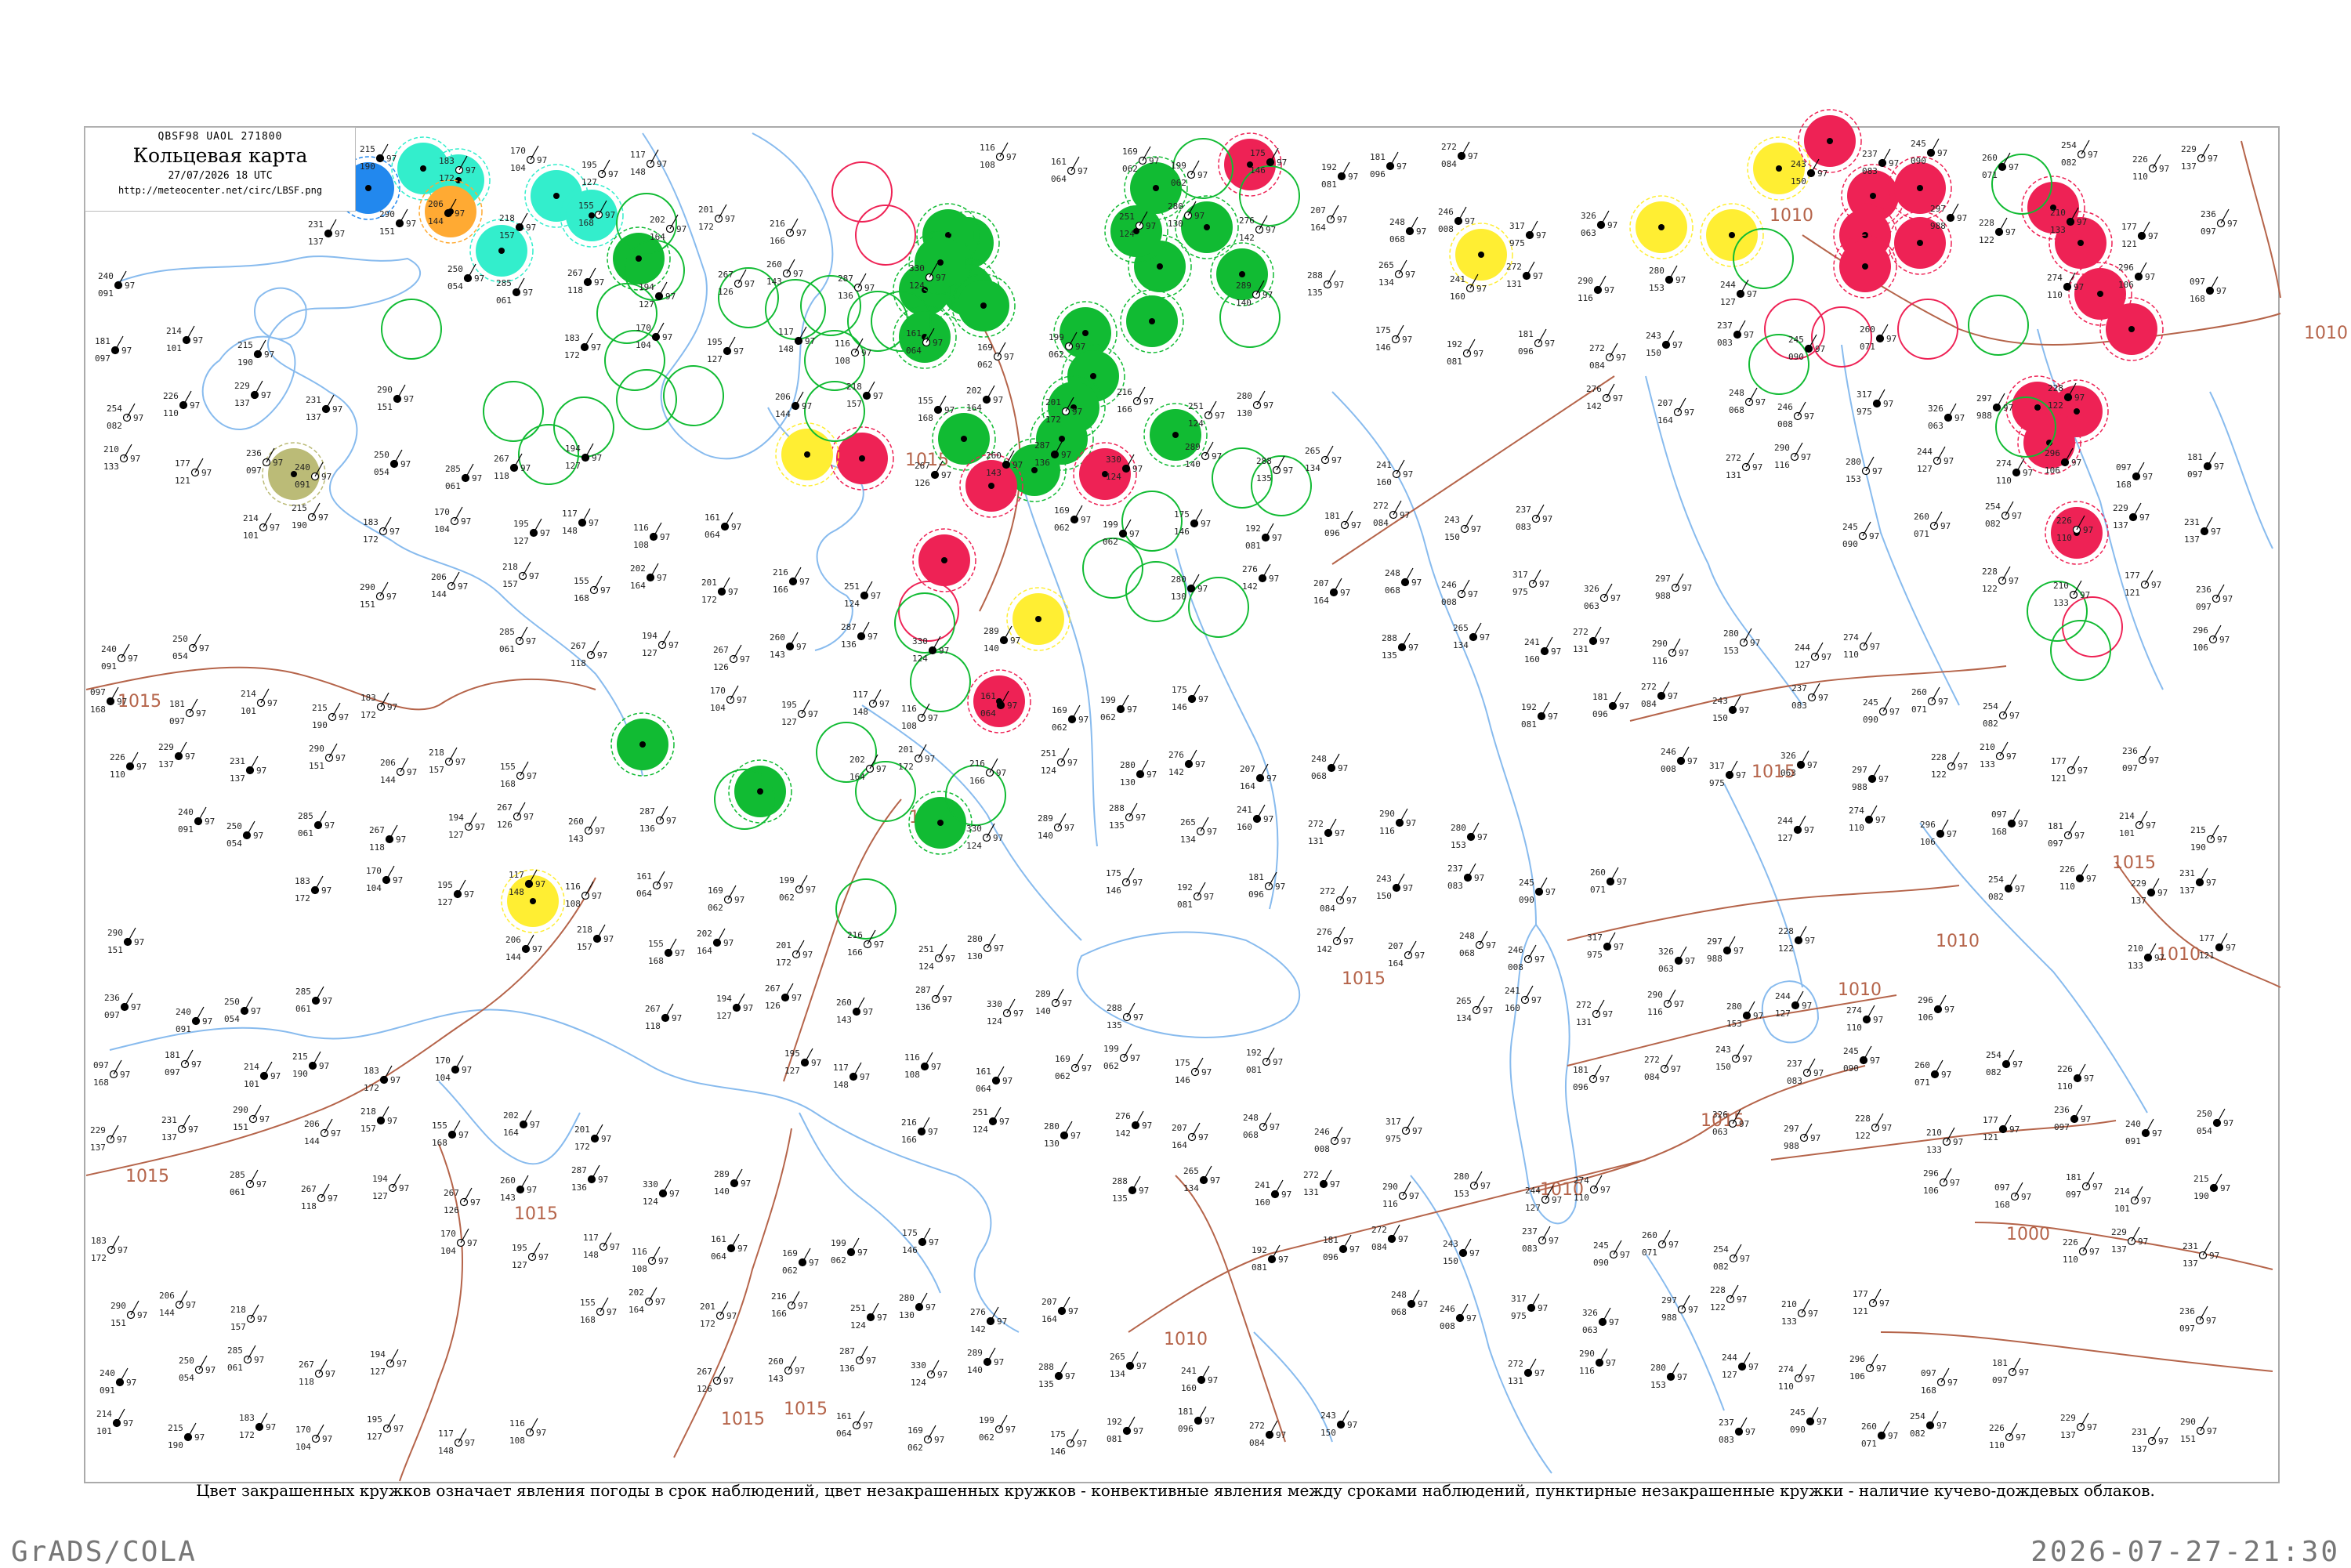 This screenshot has height=1568, width=2351. Describe the element at coordinates (588, 1320) in the screenshot. I see `svg-text: 168` at that location.